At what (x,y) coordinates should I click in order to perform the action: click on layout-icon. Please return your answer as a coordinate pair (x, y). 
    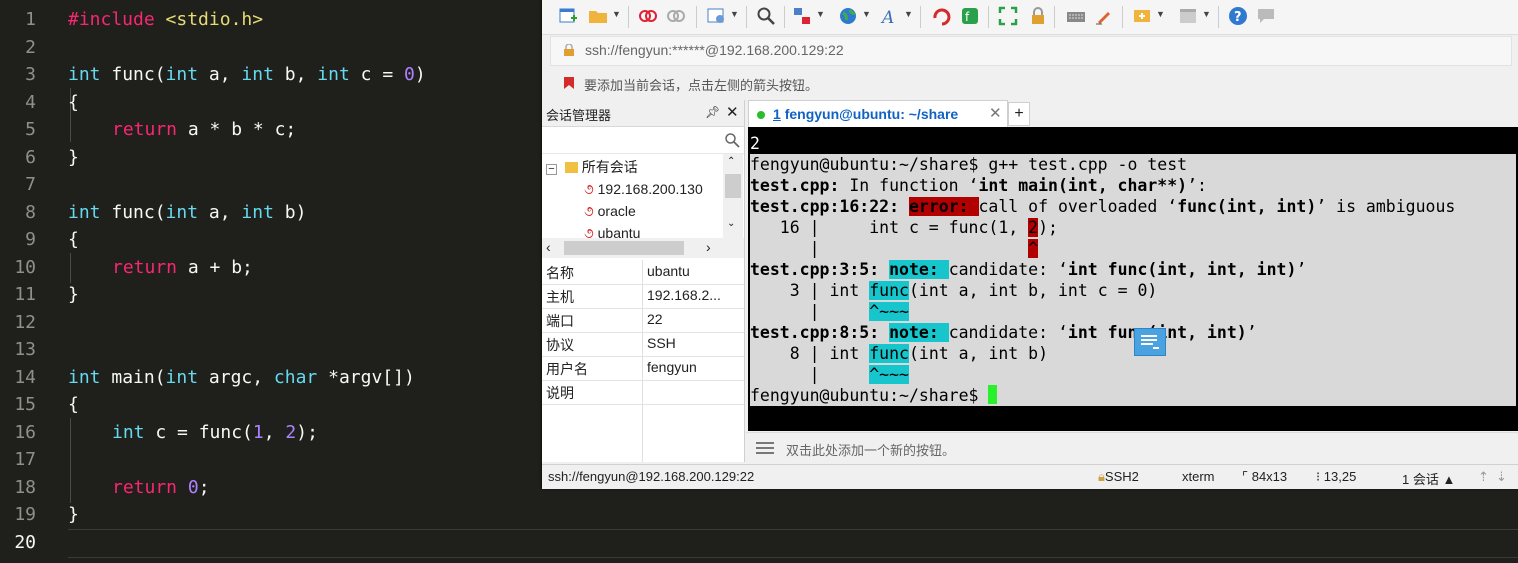
    Looking at the image, I should click on (1188, 16).